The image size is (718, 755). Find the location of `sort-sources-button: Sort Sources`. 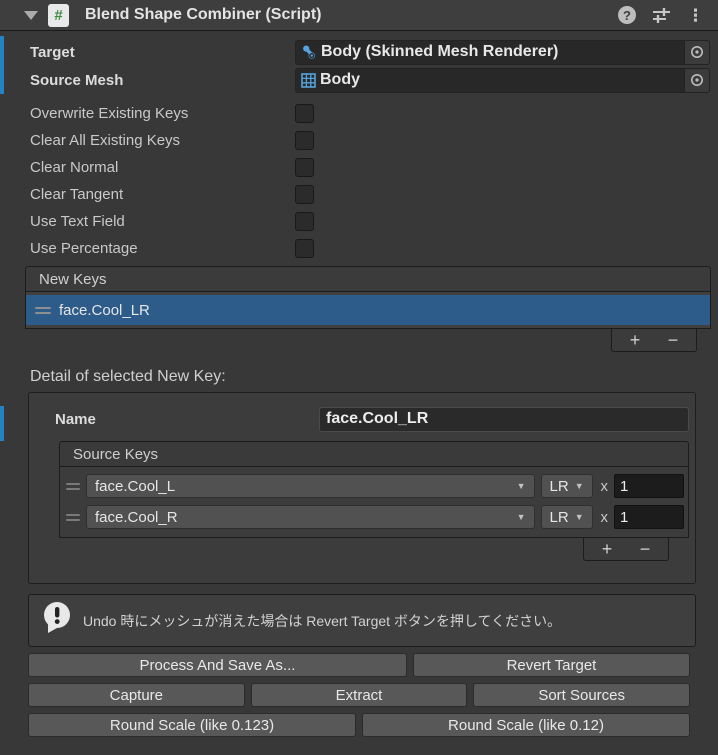

sort-sources-button: Sort Sources is located at coordinates (582, 695).